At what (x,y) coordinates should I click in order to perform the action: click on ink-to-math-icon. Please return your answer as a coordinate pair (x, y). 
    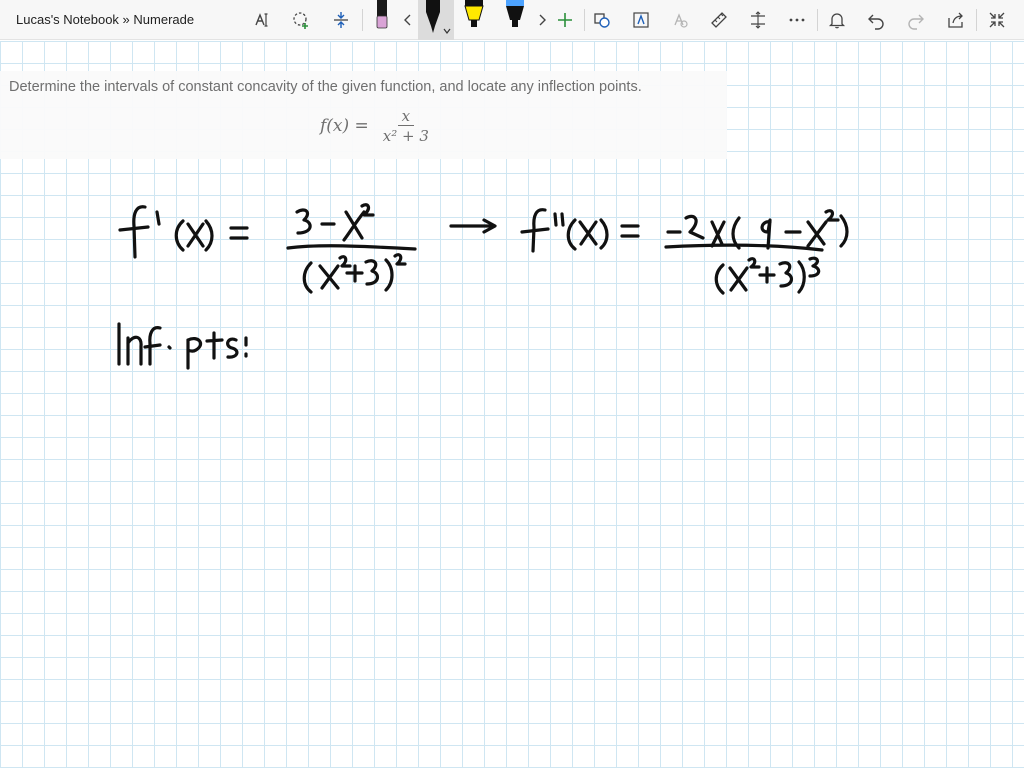
    Looking at the image, I should click on (680, 20).